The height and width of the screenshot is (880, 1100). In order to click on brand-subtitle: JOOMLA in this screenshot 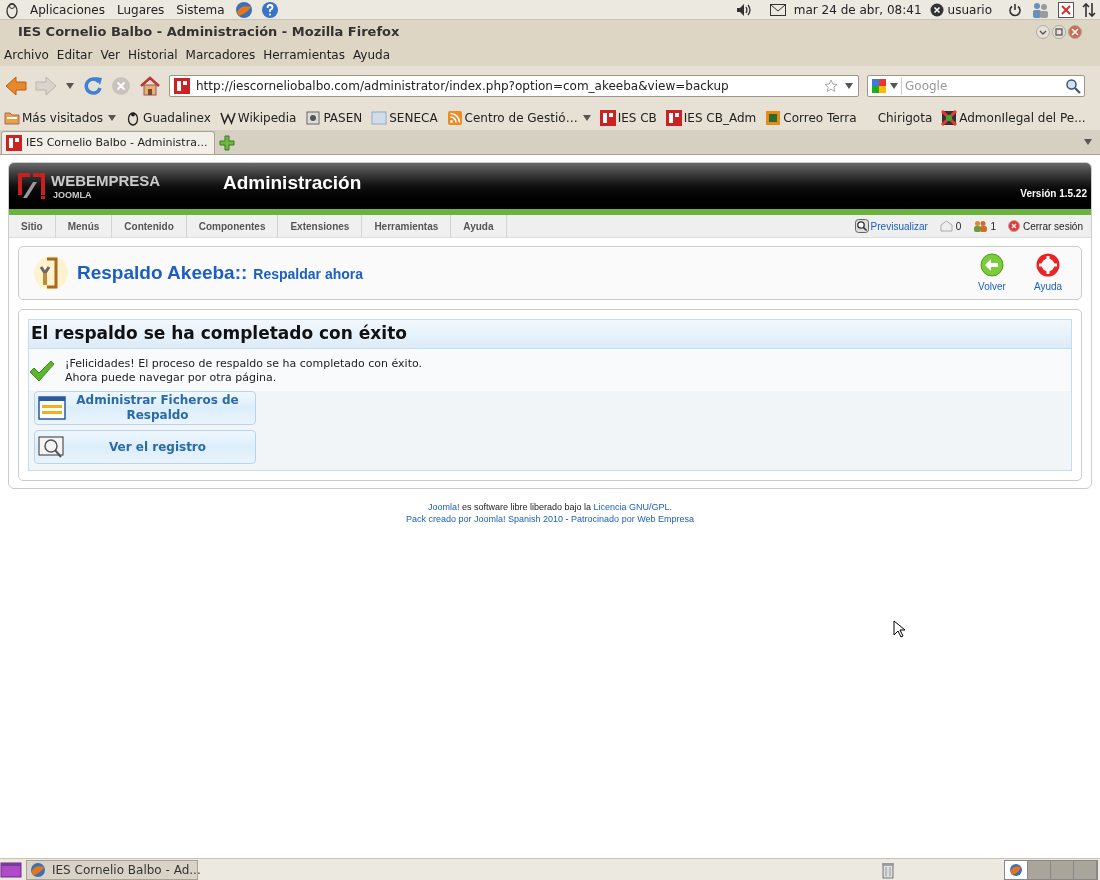, I will do `click(73, 195)`.